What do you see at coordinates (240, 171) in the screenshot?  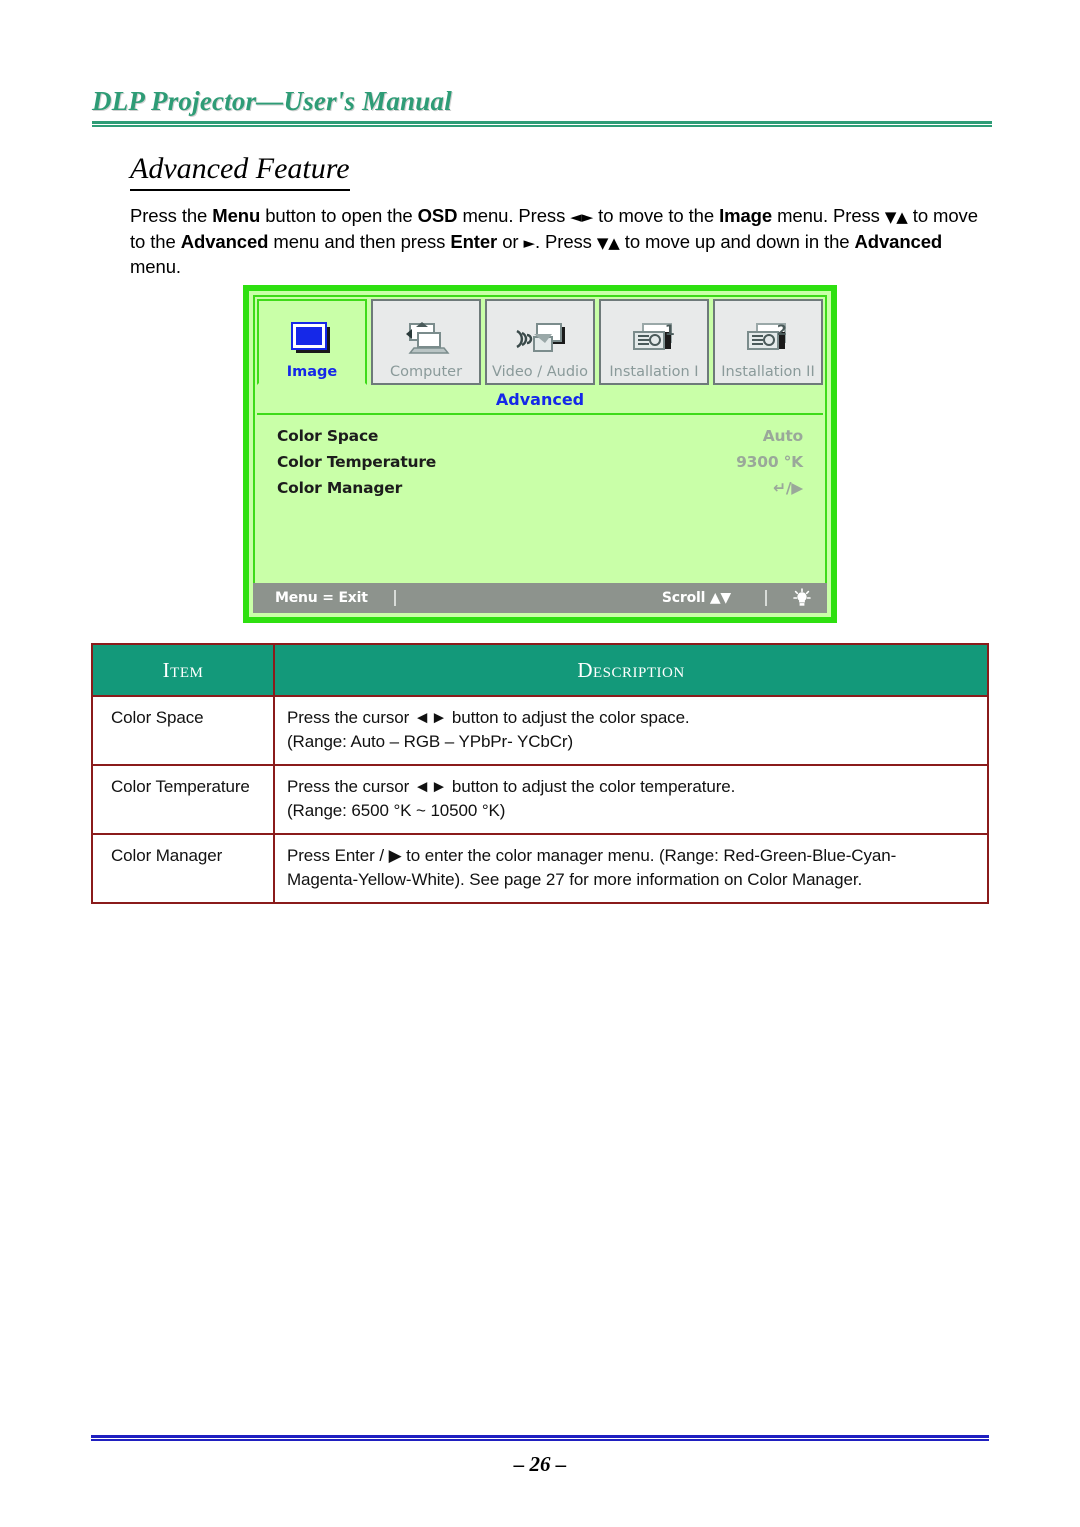 I see `page-title: Advanced Feature` at bounding box center [240, 171].